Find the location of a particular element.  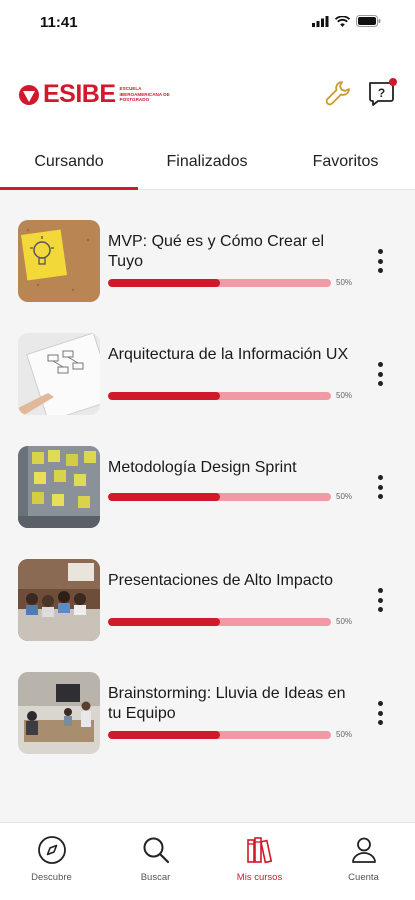

course-item: MVP: Qué es y Cómo Crear el Tuyo 50% is located at coordinates (207, 246).